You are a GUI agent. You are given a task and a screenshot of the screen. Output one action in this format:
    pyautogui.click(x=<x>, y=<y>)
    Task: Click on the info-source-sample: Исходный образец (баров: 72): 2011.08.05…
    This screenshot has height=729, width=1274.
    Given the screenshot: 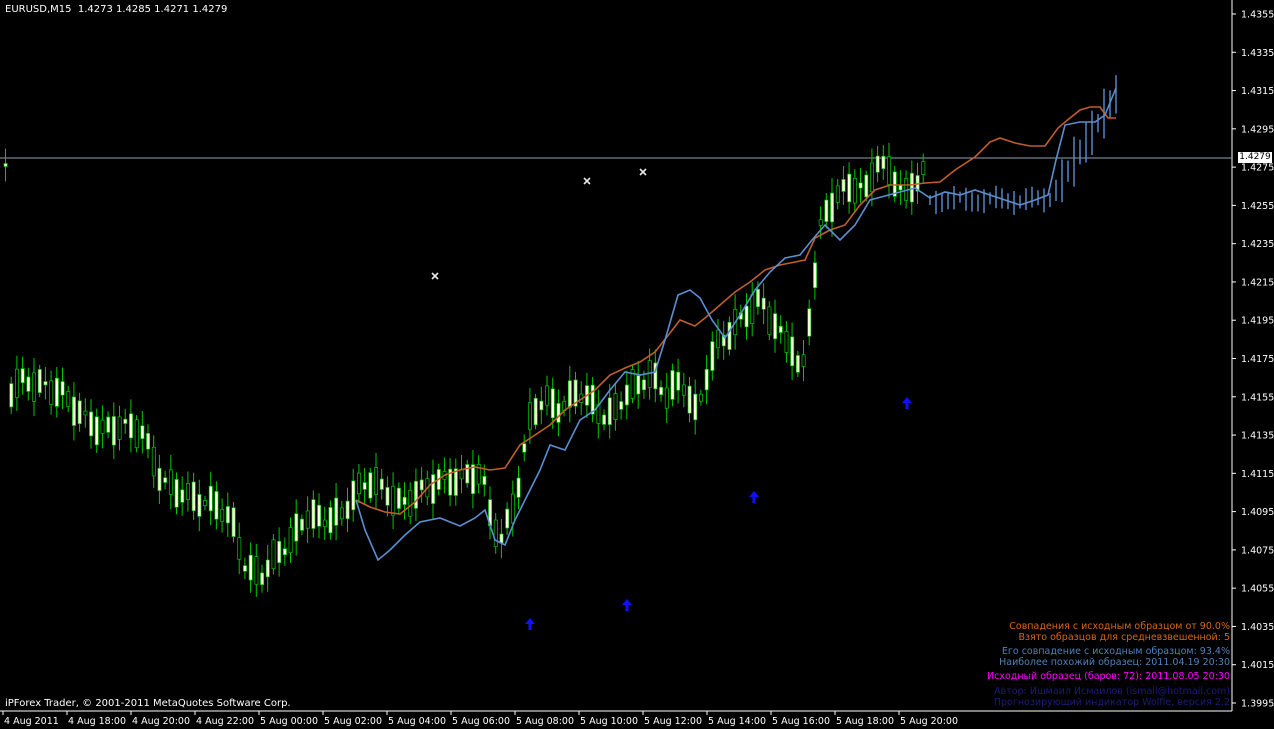 What is the action you would take?
    pyautogui.click(x=1108, y=676)
    